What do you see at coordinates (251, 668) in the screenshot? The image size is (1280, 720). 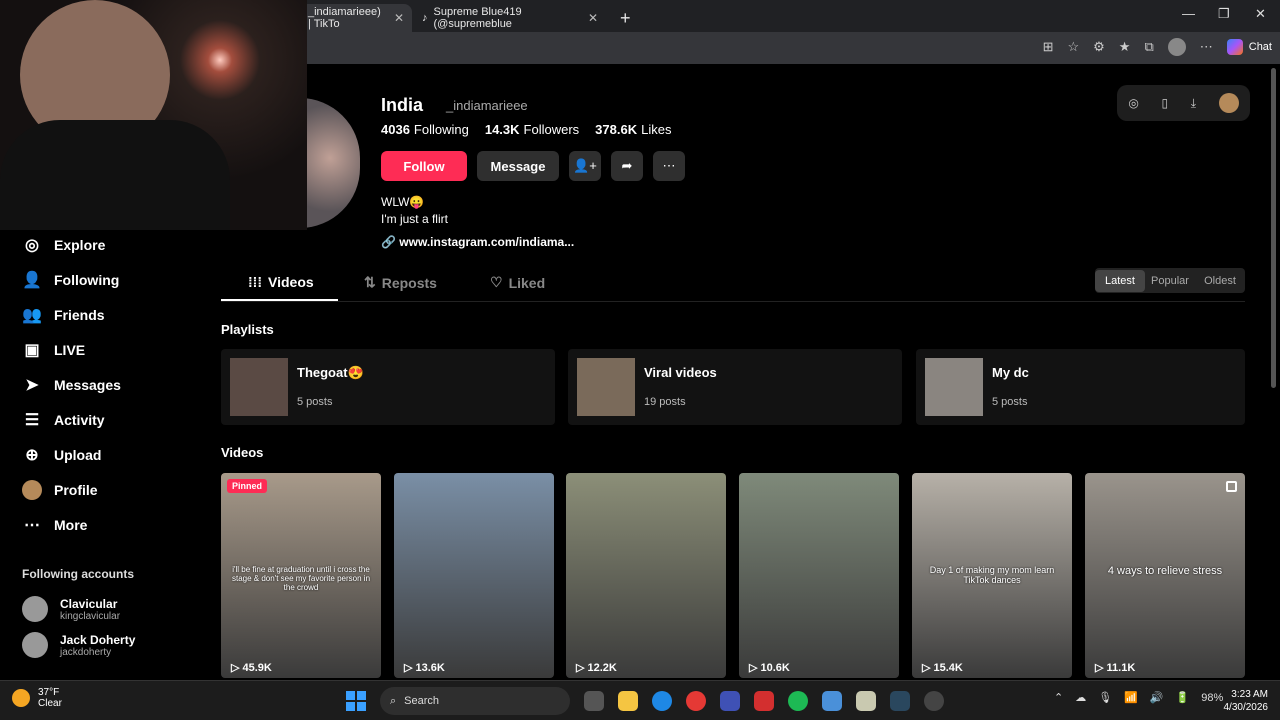 I see `video-views: ▷ 45.9K` at bounding box center [251, 668].